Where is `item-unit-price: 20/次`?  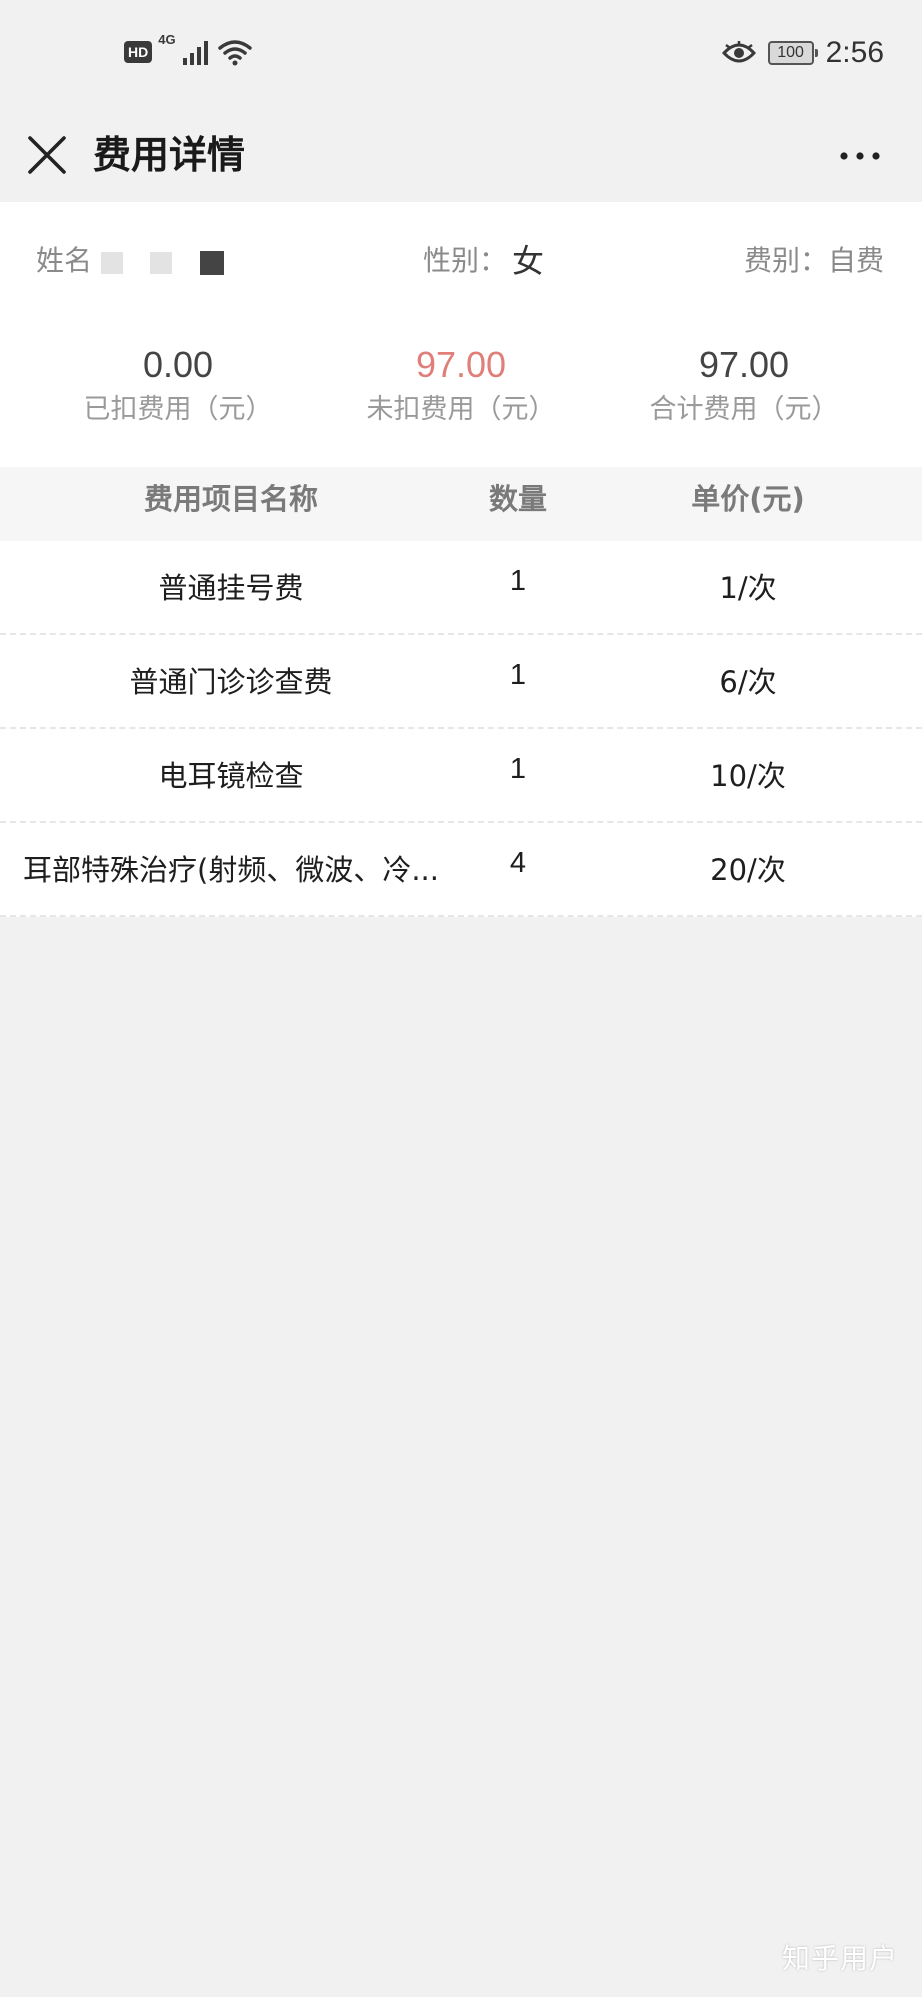 item-unit-price: 20/次 is located at coordinates (748, 870).